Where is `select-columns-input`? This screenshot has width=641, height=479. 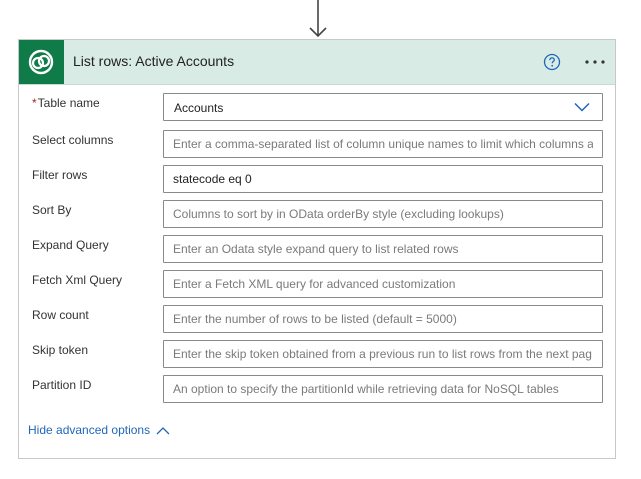
select-columns-input is located at coordinates (383, 144).